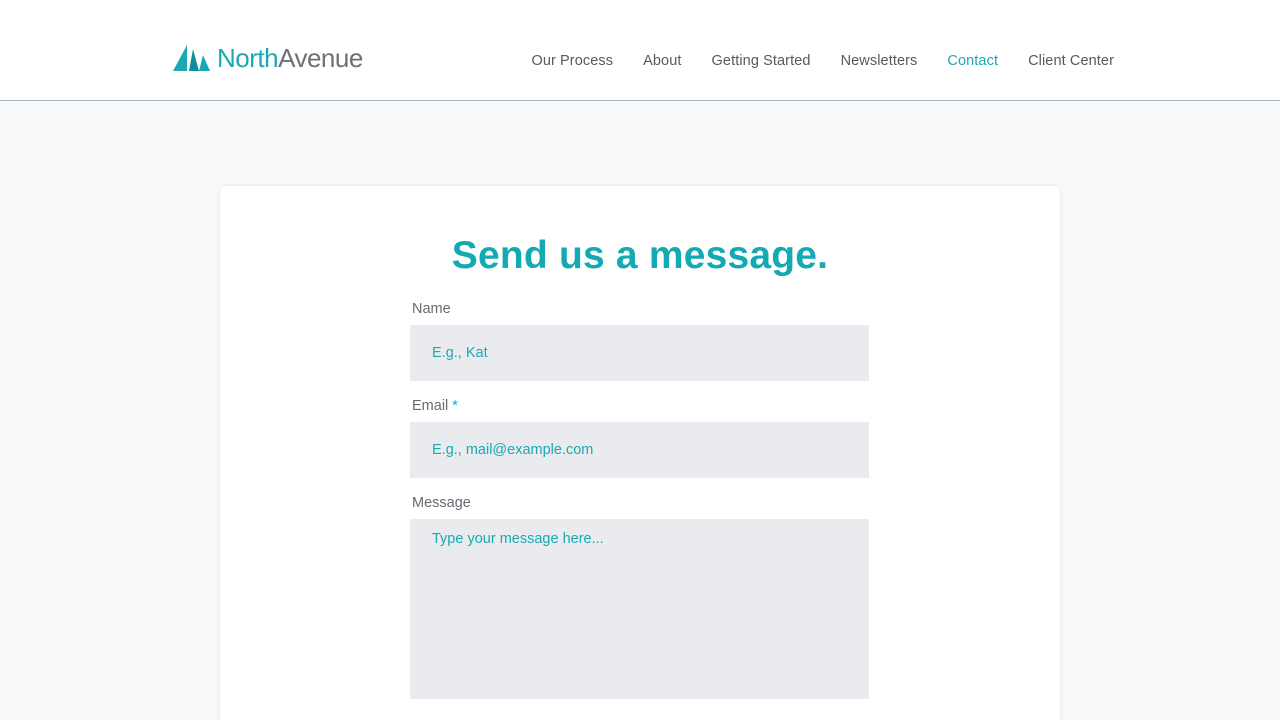 The image size is (1280, 720). I want to click on brand-name-part1: North, so click(248, 58).